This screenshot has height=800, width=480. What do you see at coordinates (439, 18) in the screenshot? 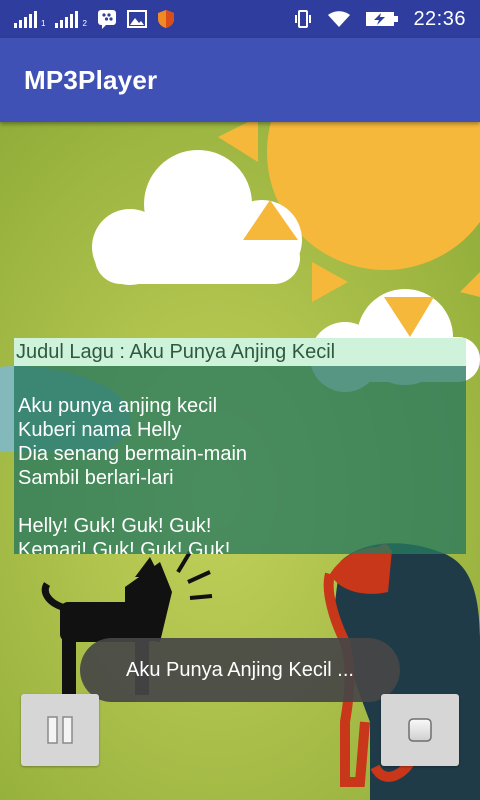
I see `clock: 22:36` at bounding box center [439, 18].